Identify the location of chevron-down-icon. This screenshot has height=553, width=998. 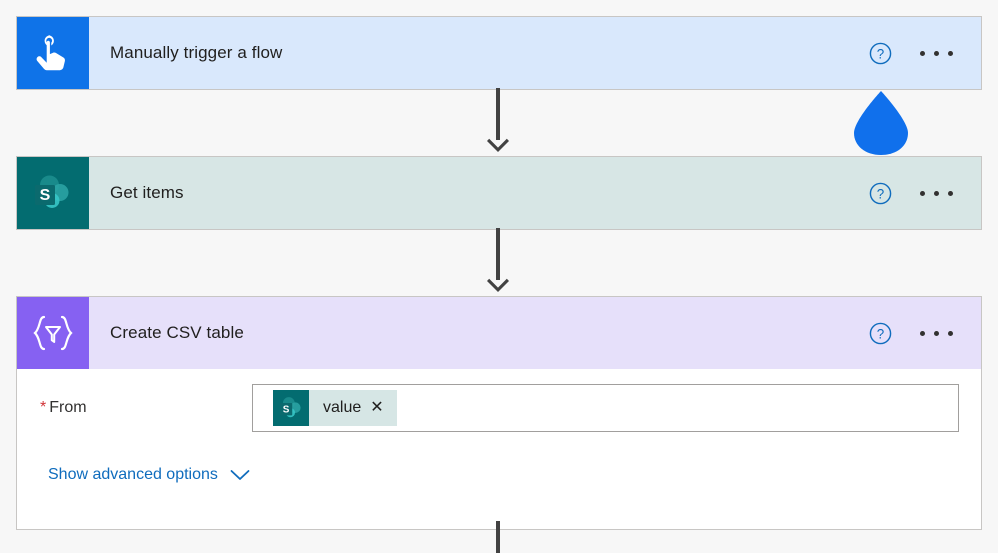
(240, 475).